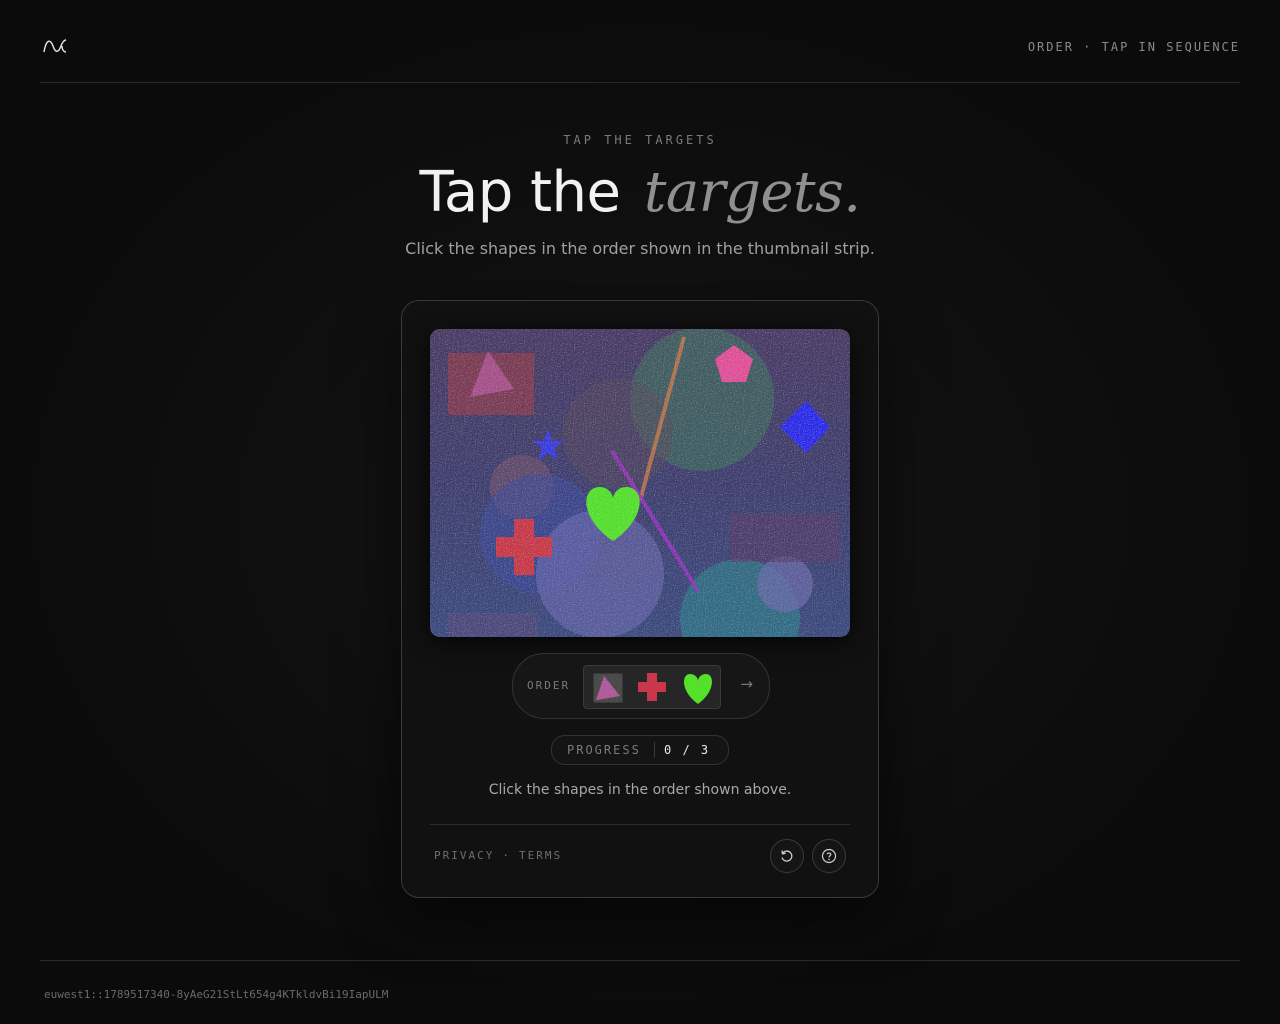  What do you see at coordinates (520, 192) in the screenshot?
I see `title-main: Tap the` at bounding box center [520, 192].